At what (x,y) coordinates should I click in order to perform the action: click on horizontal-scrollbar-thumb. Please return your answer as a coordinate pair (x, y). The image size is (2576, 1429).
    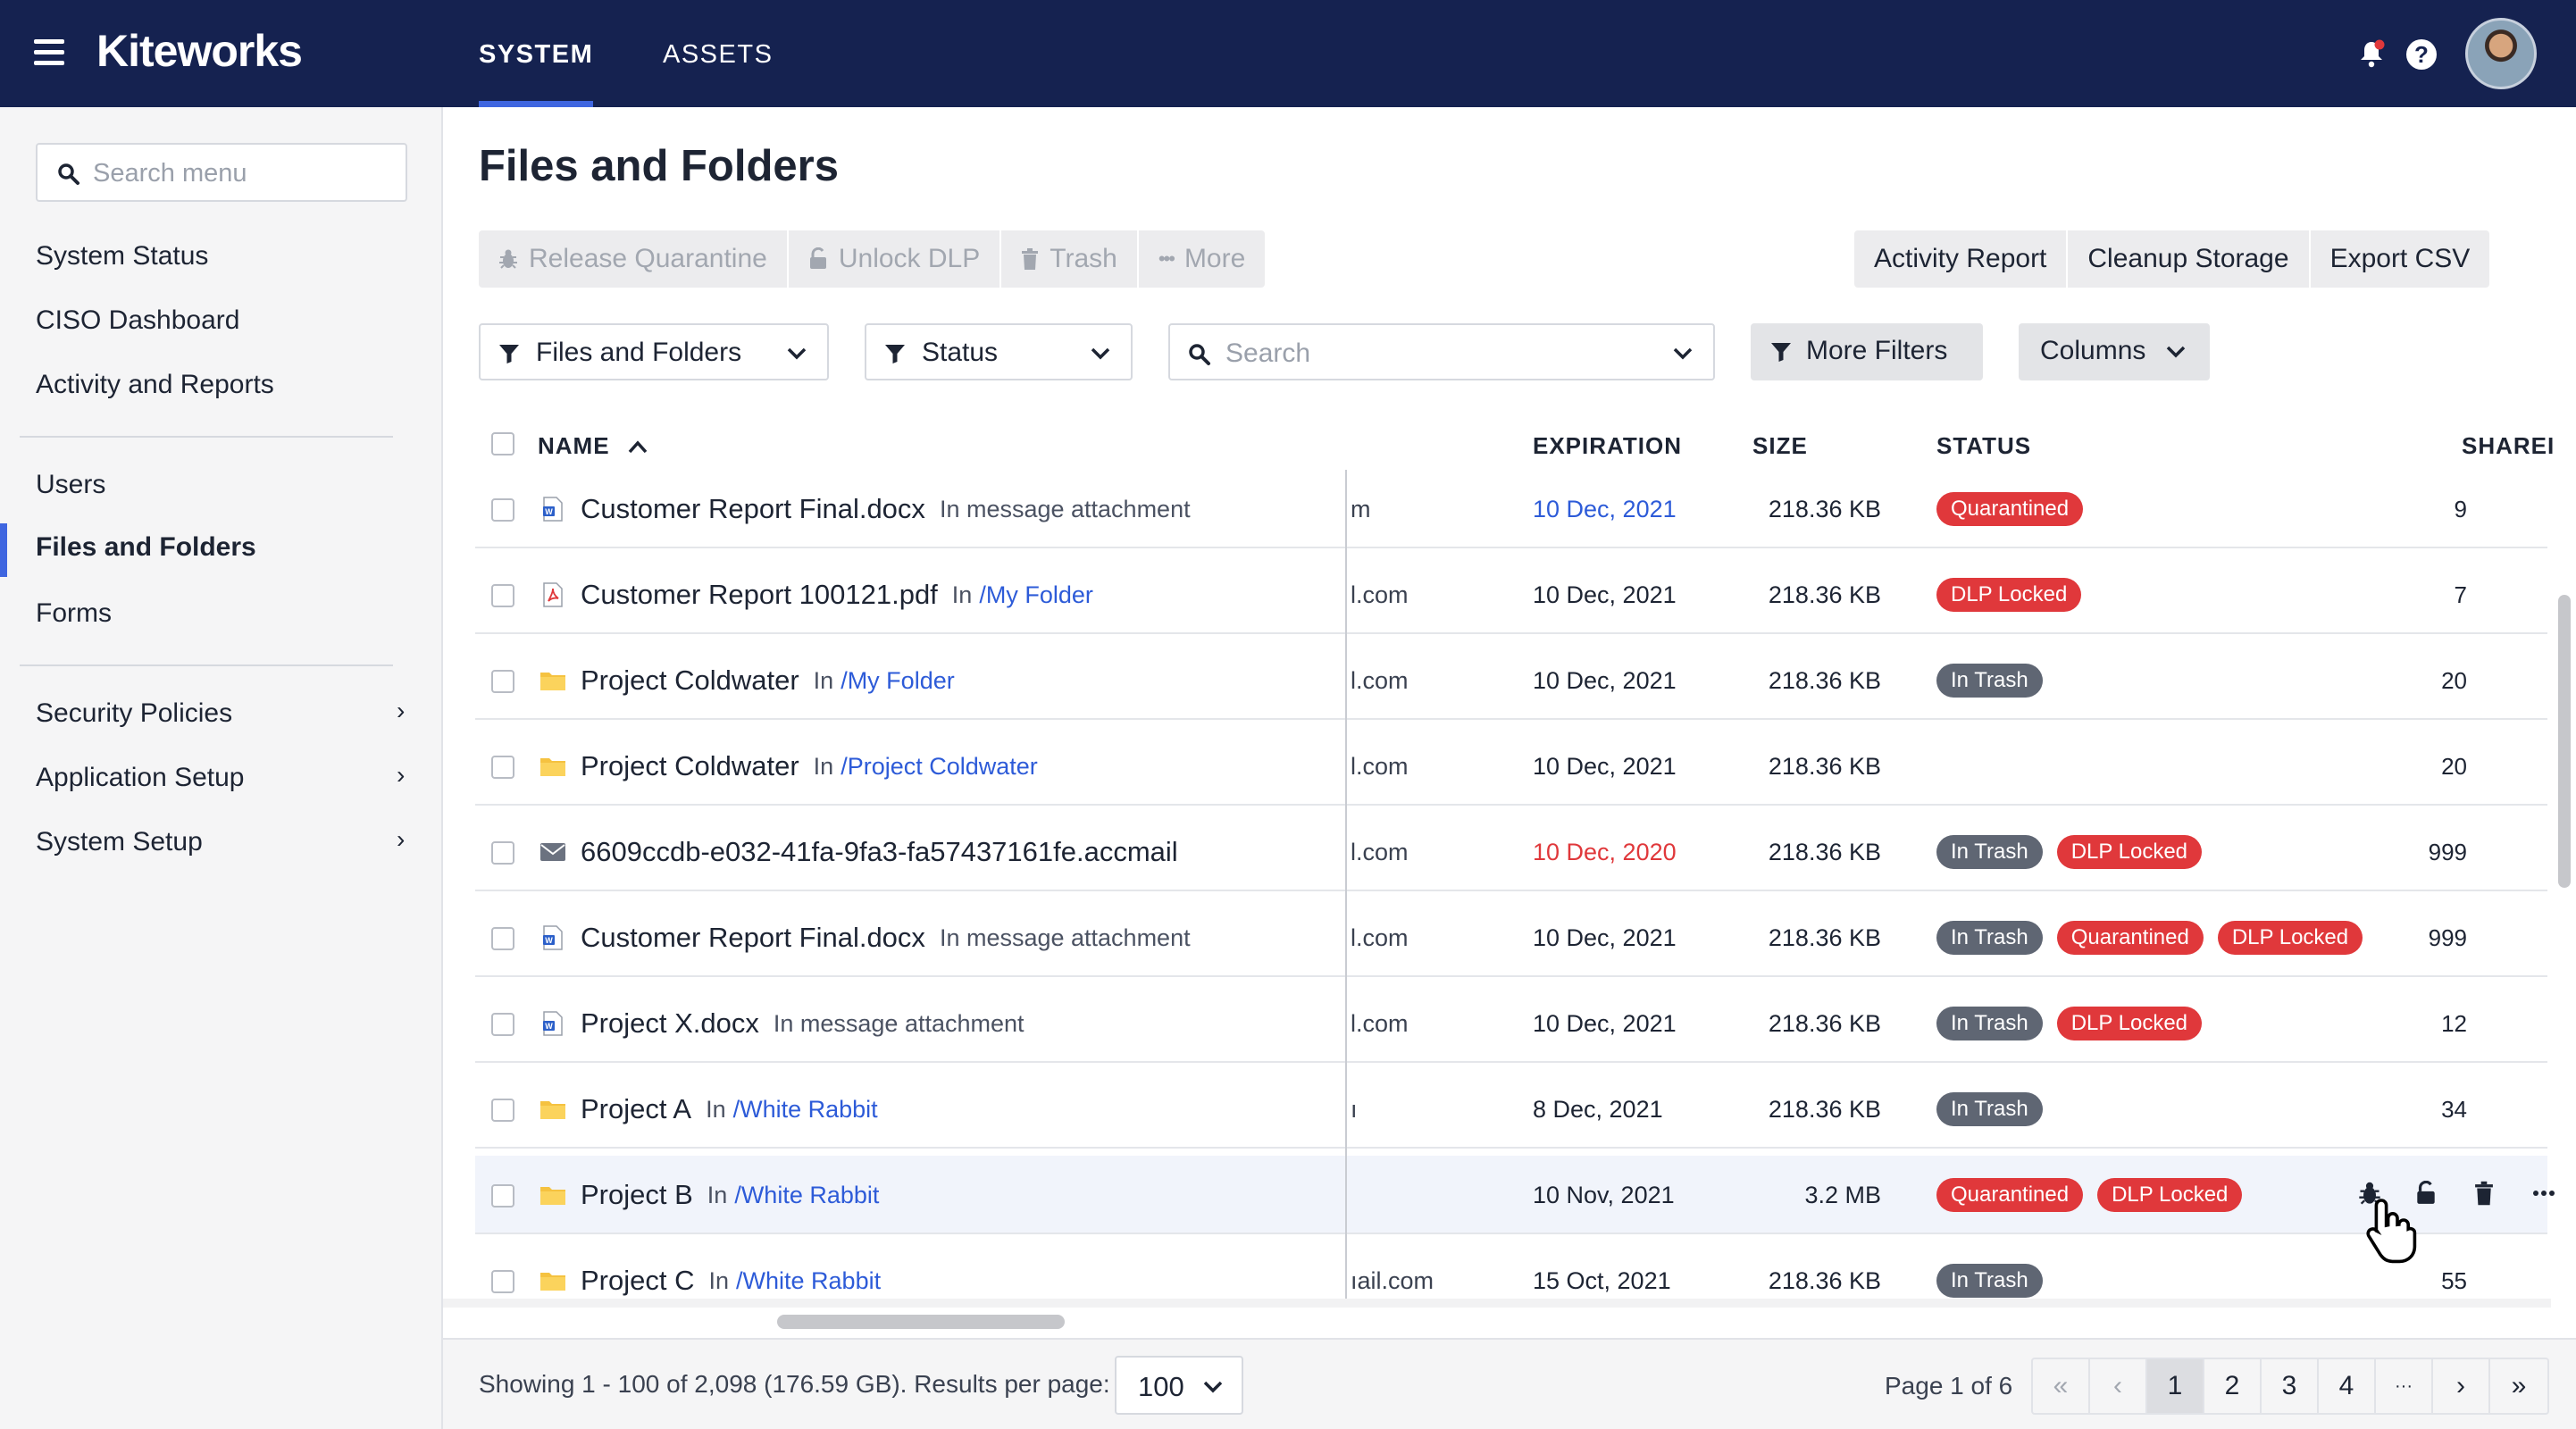
    Looking at the image, I should click on (921, 1322).